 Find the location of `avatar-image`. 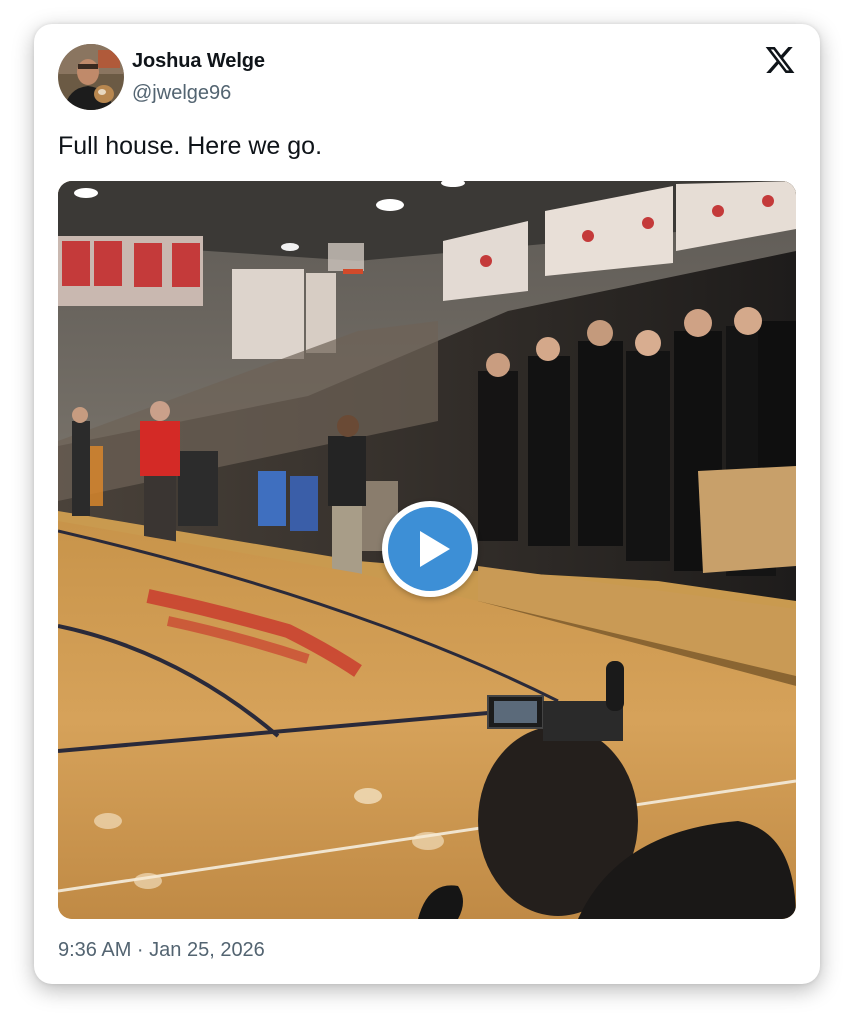

avatar-image is located at coordinates (91, 77).